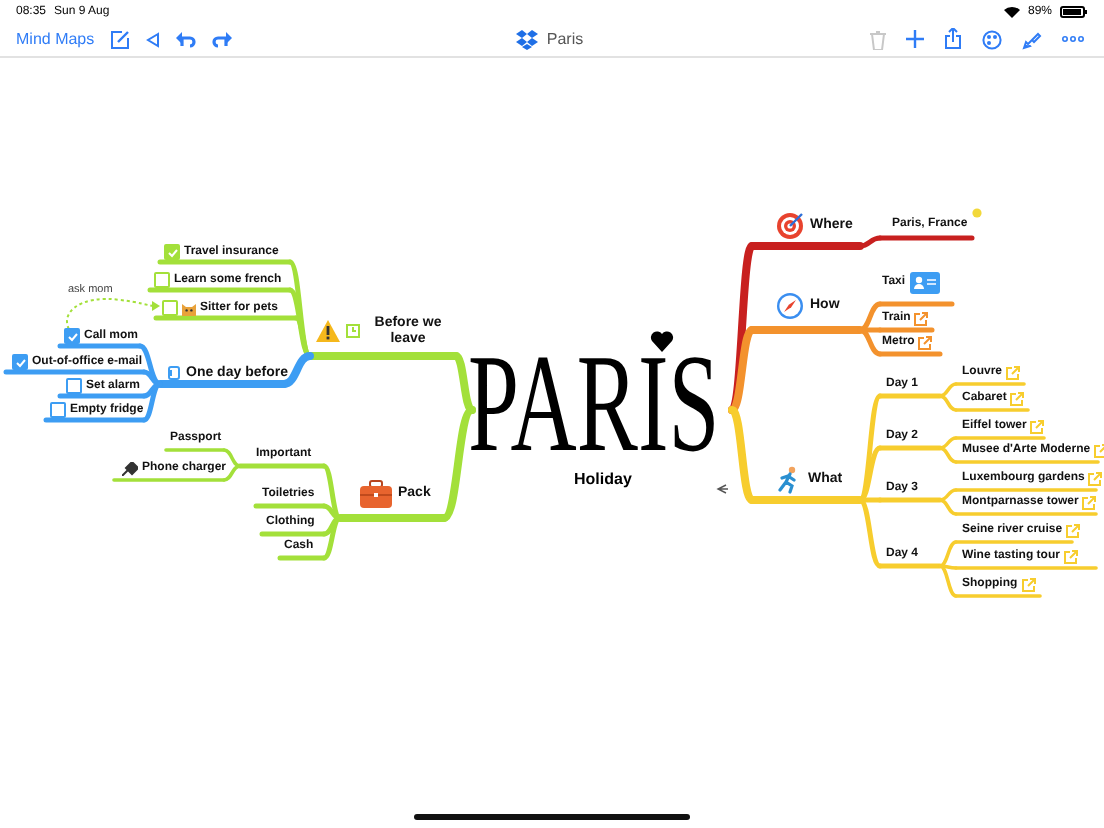  Describe the element at coordinates (1032, 39) in the screenshot. I see `brush-icon` at that location.